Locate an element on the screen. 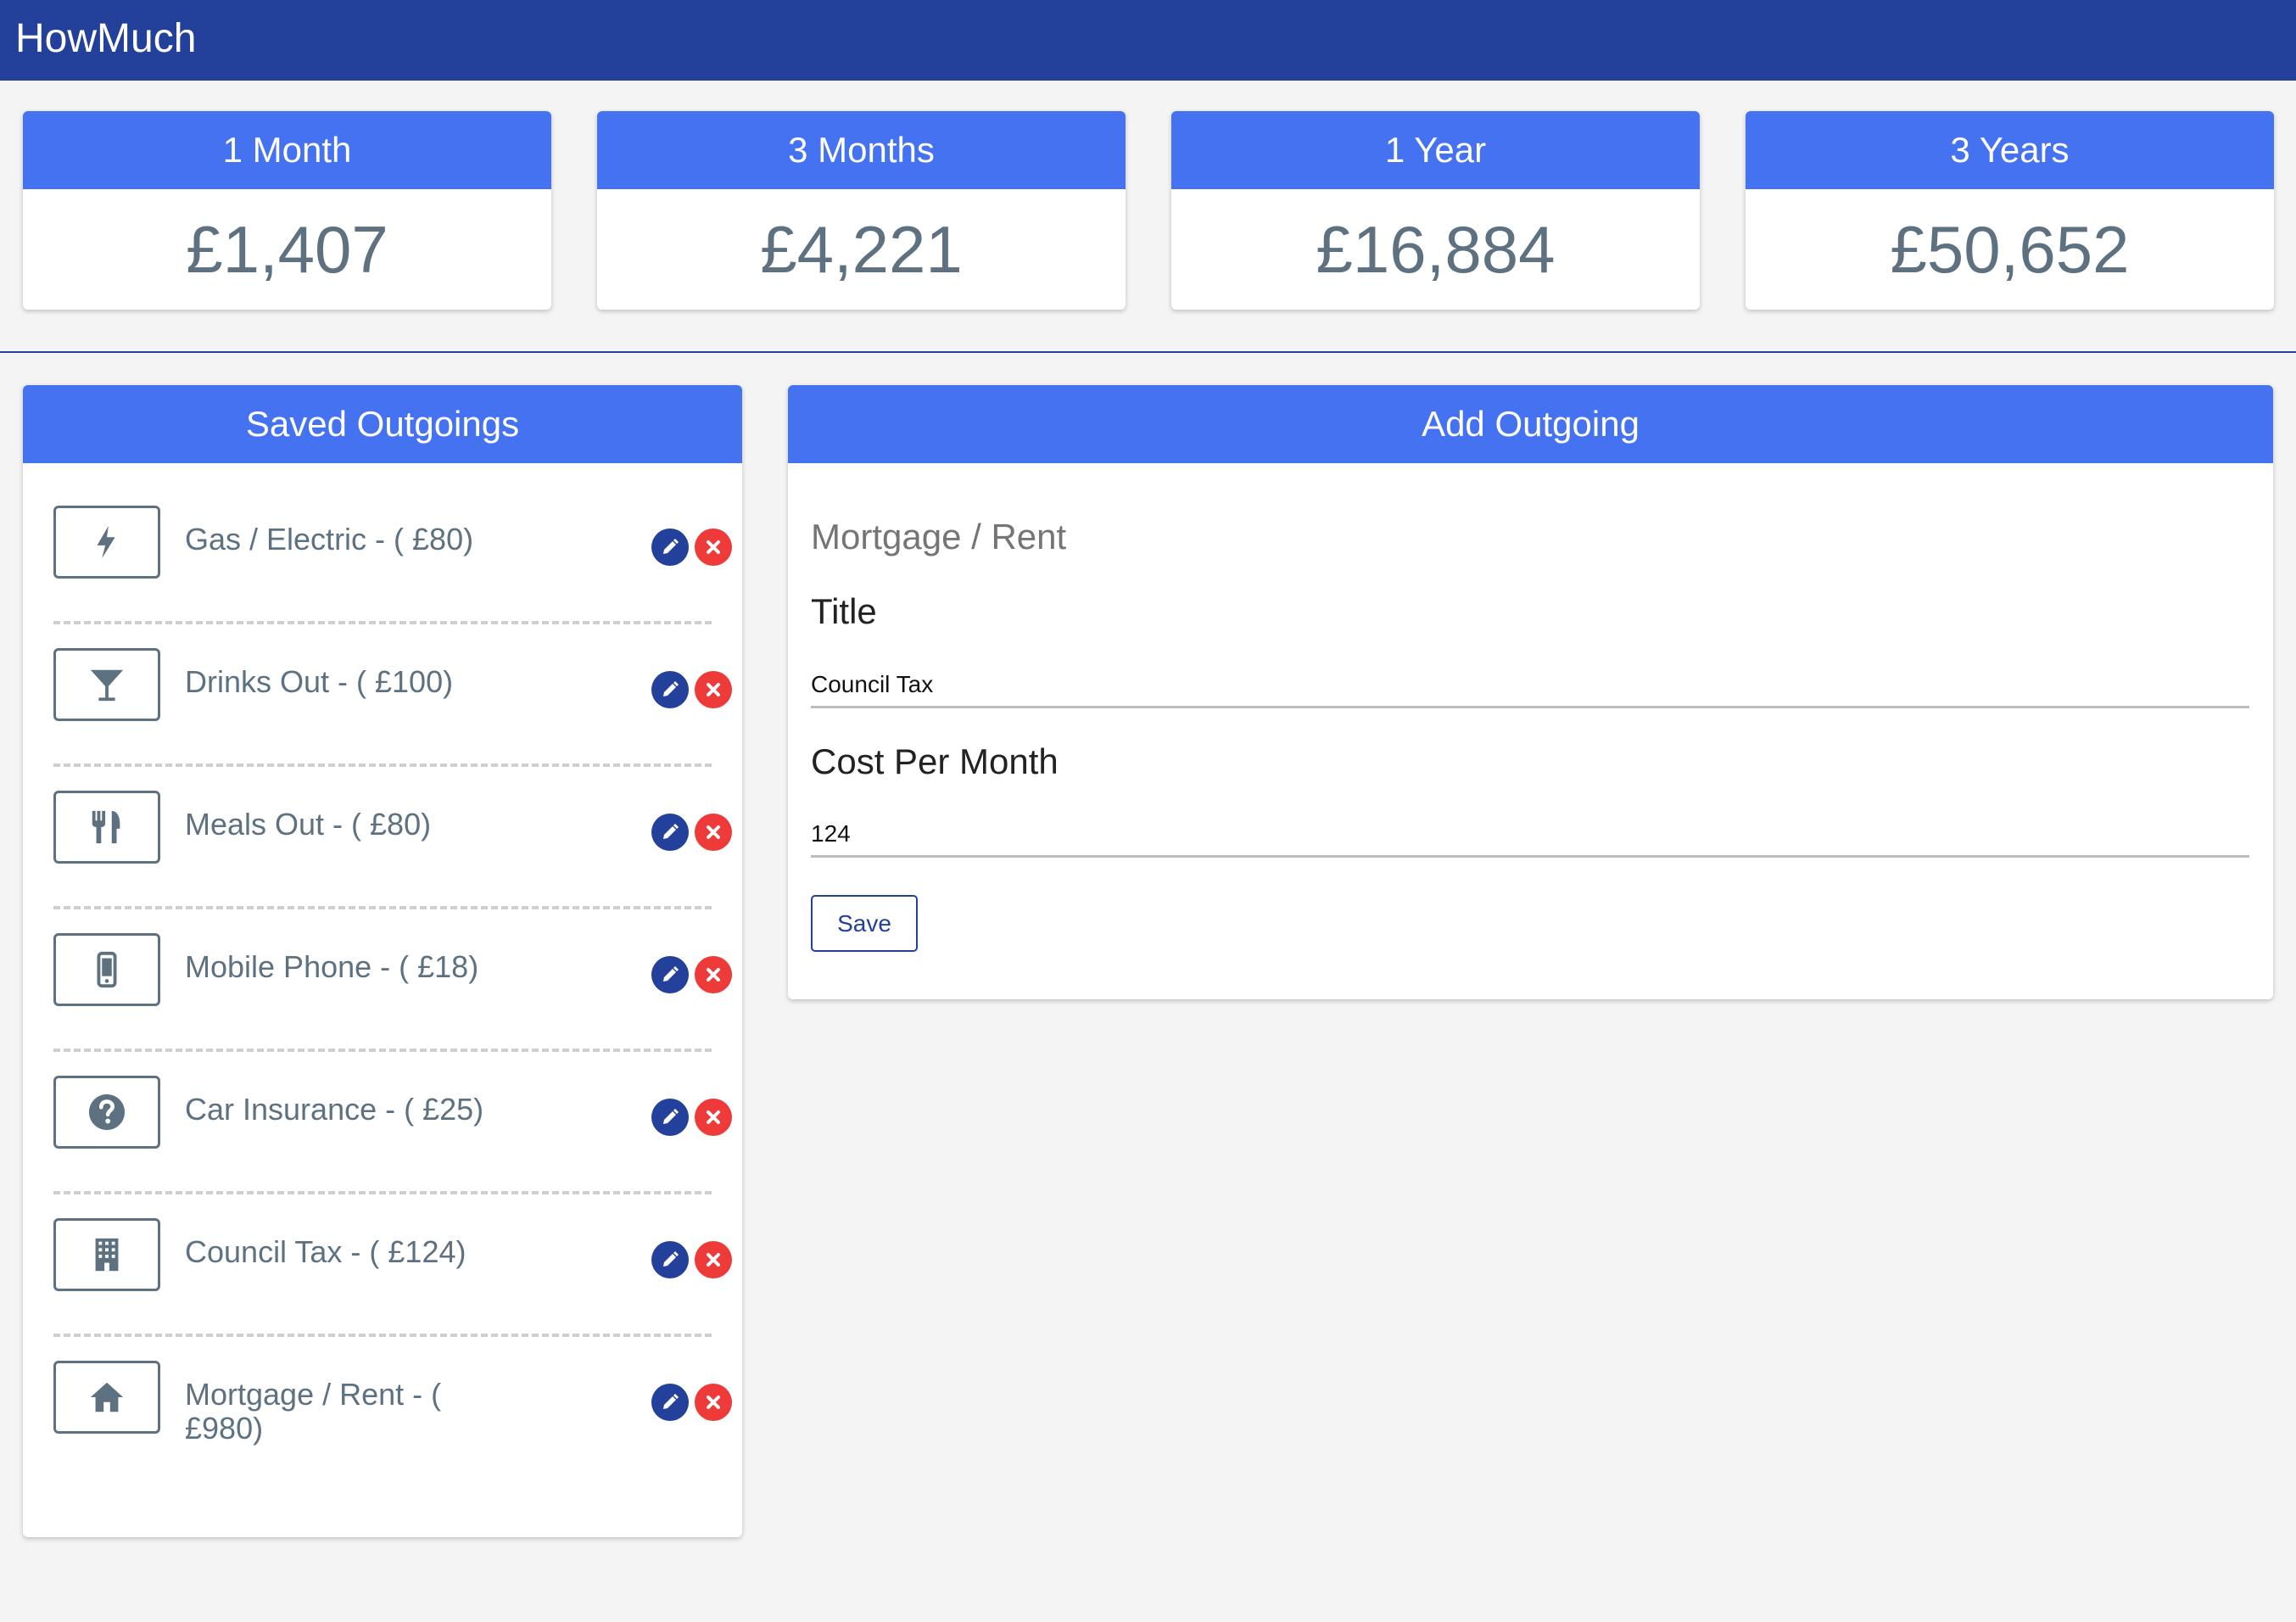 Image resolution: width=2296 pixels, height=1622 pixels. section-divider is located at coordinates (1148, 352).